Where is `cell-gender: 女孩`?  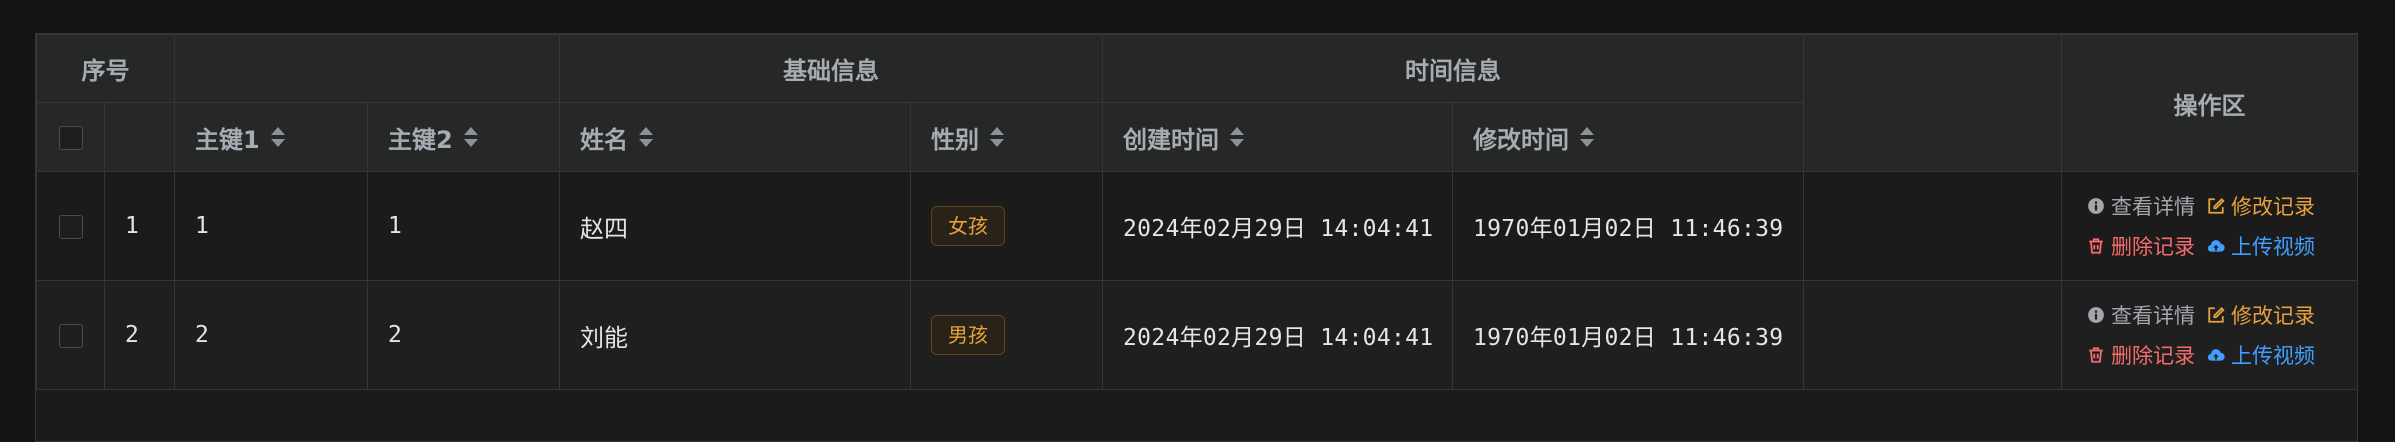
cell-gender: 女孩 is located at coordinates (1006, 226).